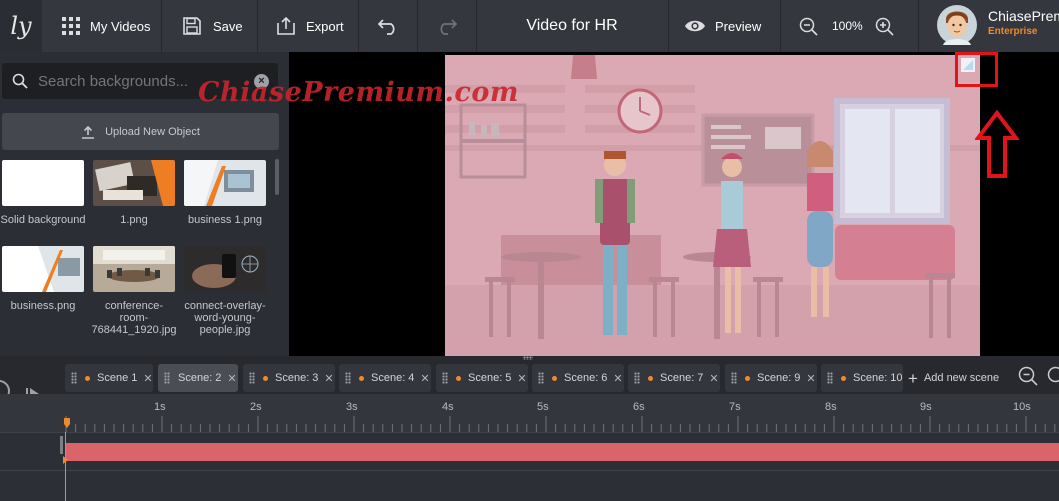  I want to click on ruler-label: 2s, so click(256, 407).